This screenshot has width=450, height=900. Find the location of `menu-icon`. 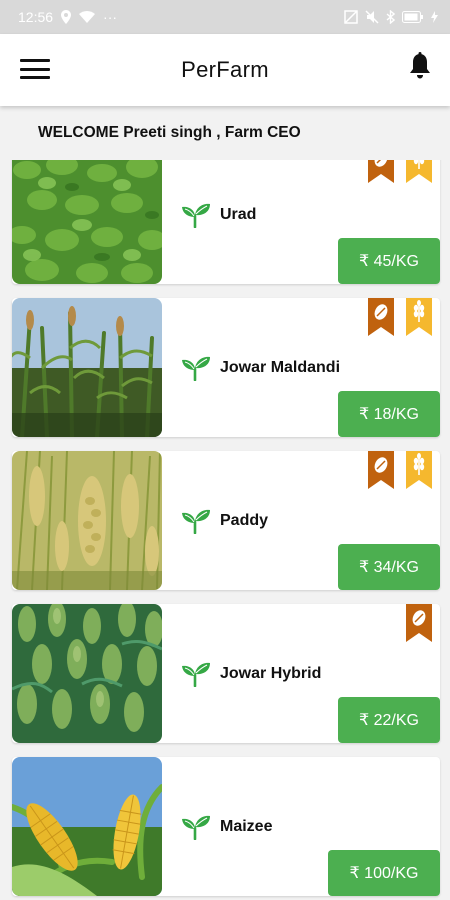

menu-icon is located at coordinates (35, 69).